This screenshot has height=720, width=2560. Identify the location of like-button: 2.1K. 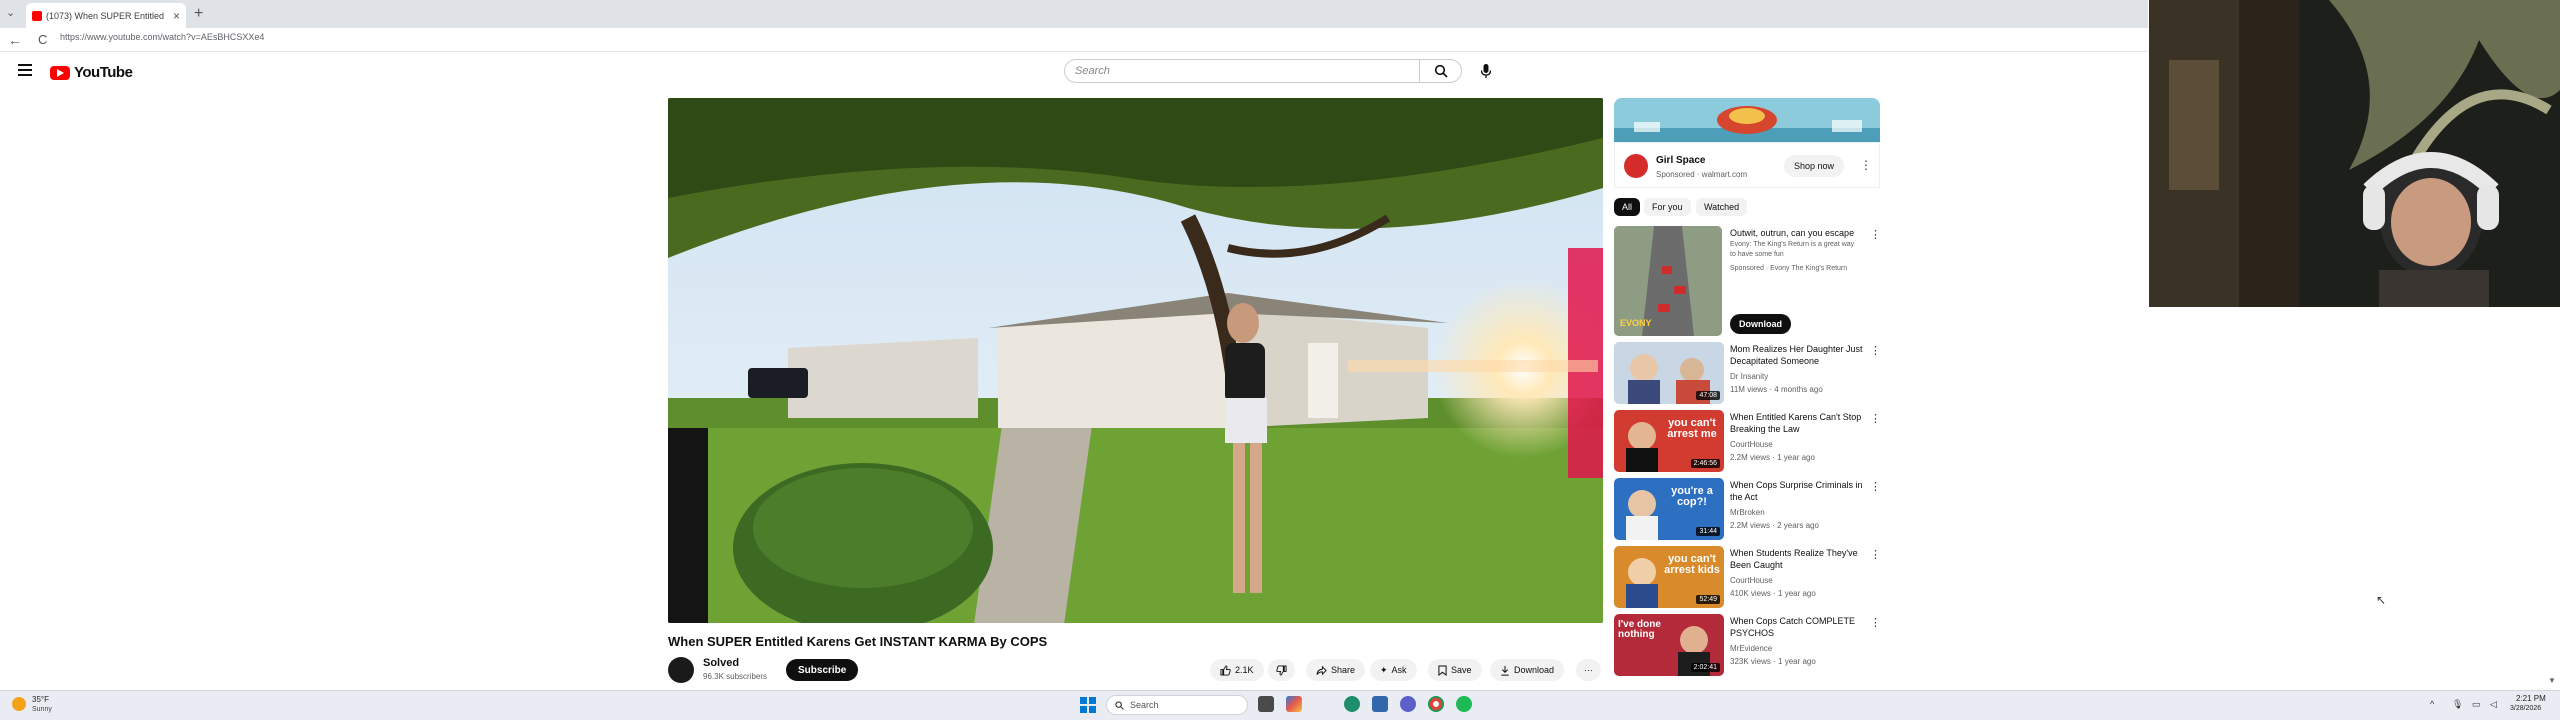
(1237, 670).